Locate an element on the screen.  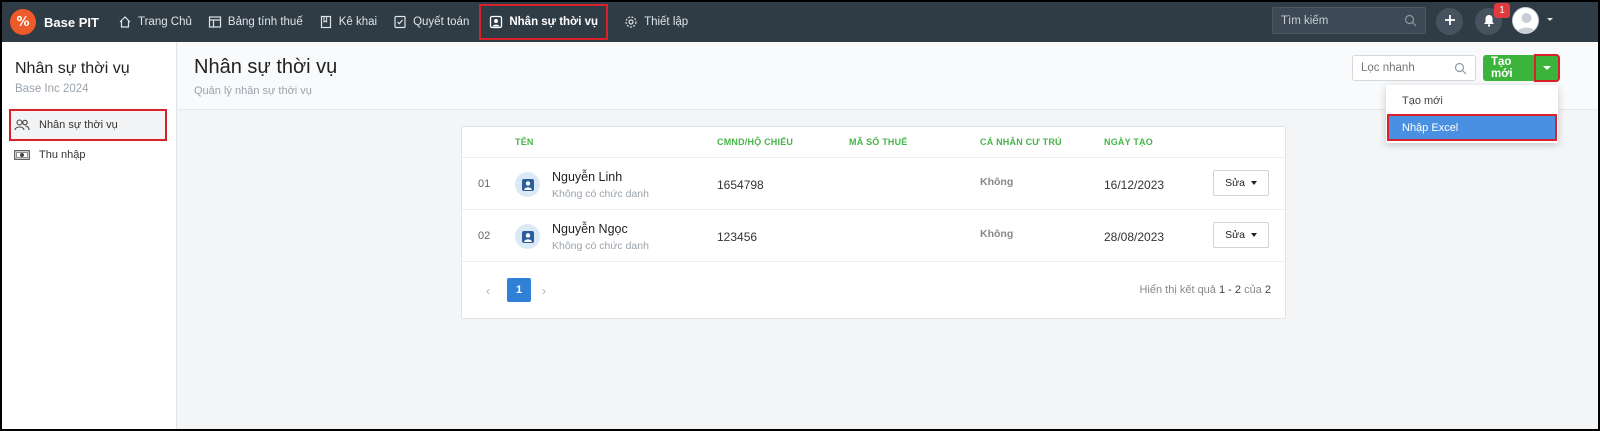
nav-item-label: Thiết lập is located at coordinates (666, 22).